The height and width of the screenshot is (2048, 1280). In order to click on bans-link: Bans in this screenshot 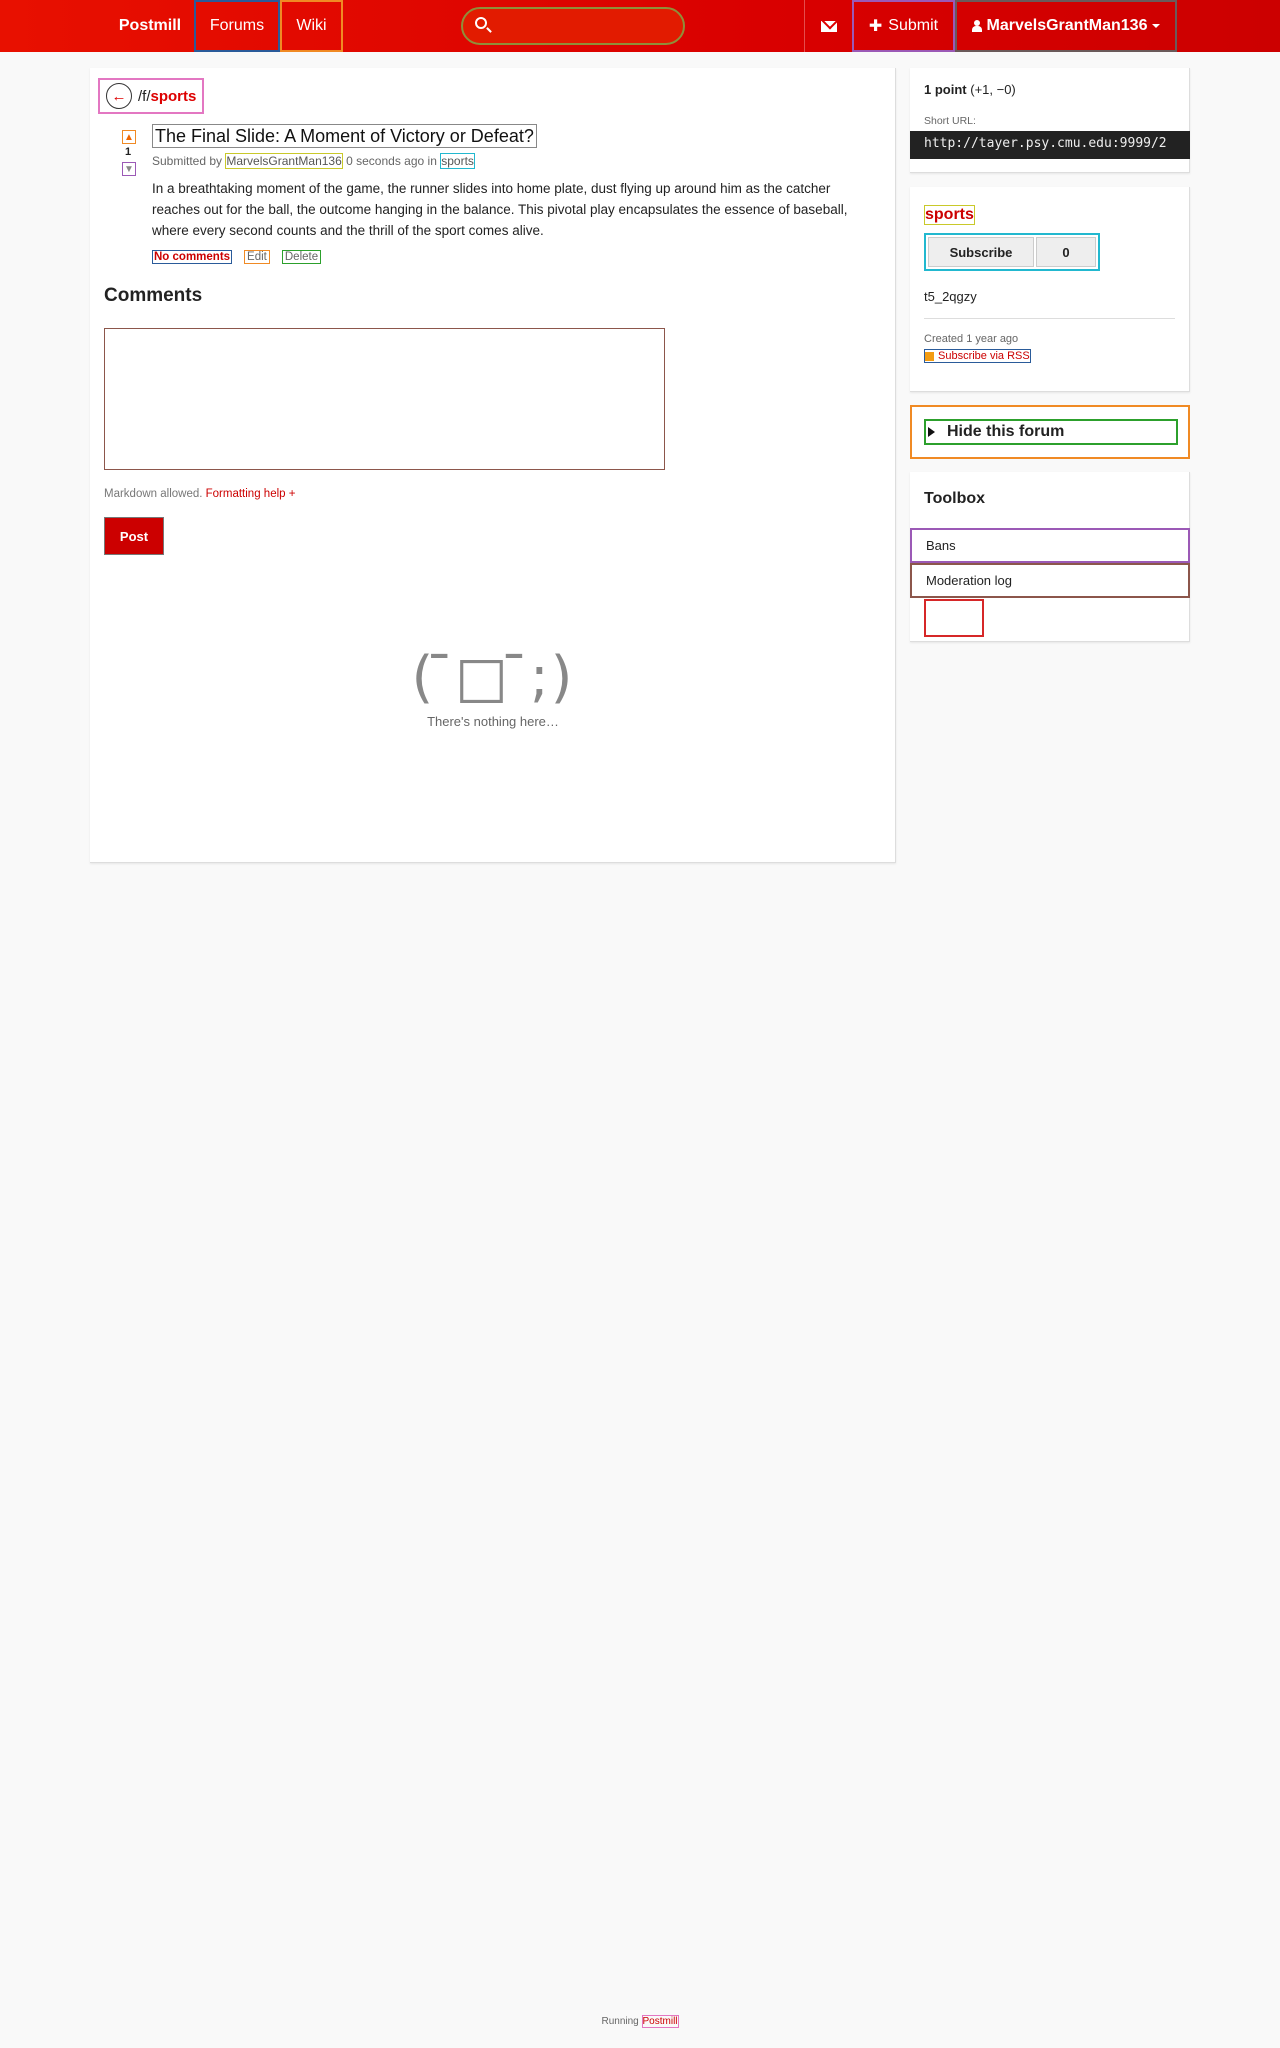, I will do `click(1050, 545)`.